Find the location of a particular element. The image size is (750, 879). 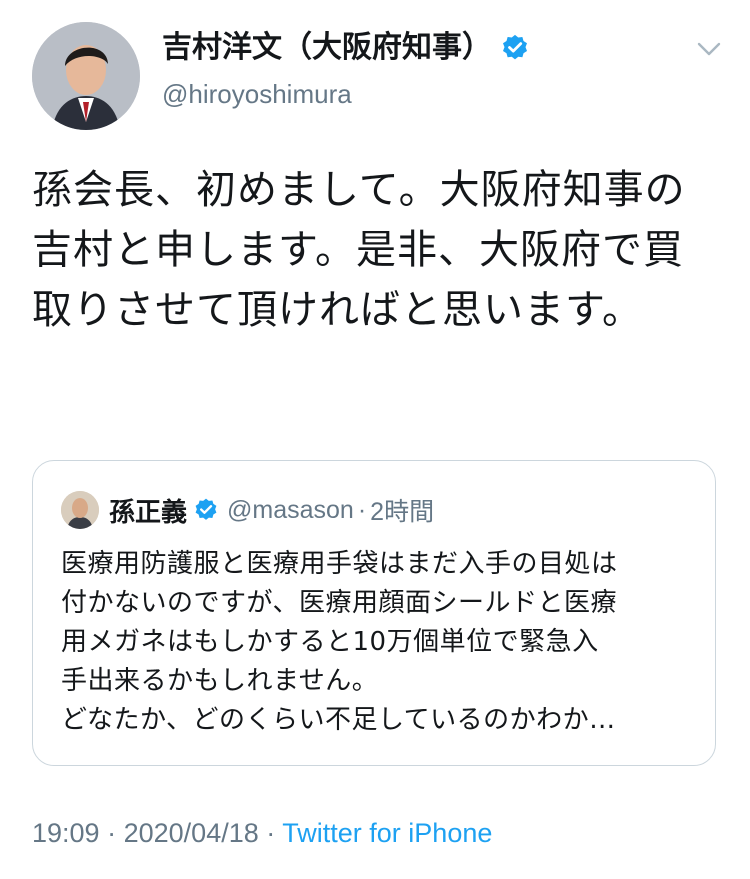

author-name-row: 吉村洋文（大阪府知事） is located at coordinates (346, 48).